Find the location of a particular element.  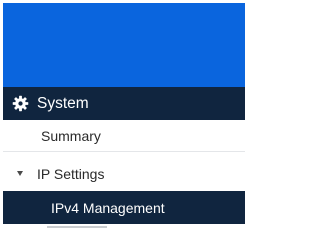

sidebar-item-partial is located at coordinates (124, 226).